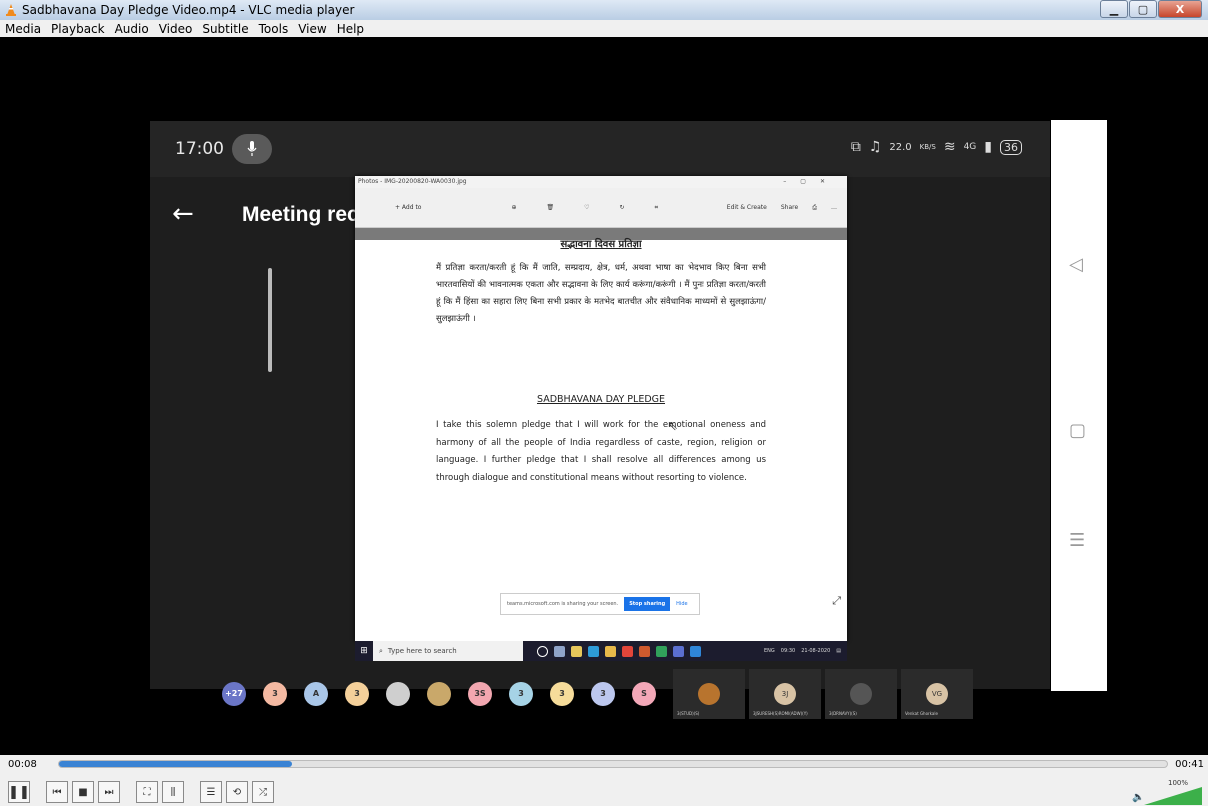 The height and width of the screenshot is (806, 1208). I want to click on signal-icon: ▮, so click(988, 147).